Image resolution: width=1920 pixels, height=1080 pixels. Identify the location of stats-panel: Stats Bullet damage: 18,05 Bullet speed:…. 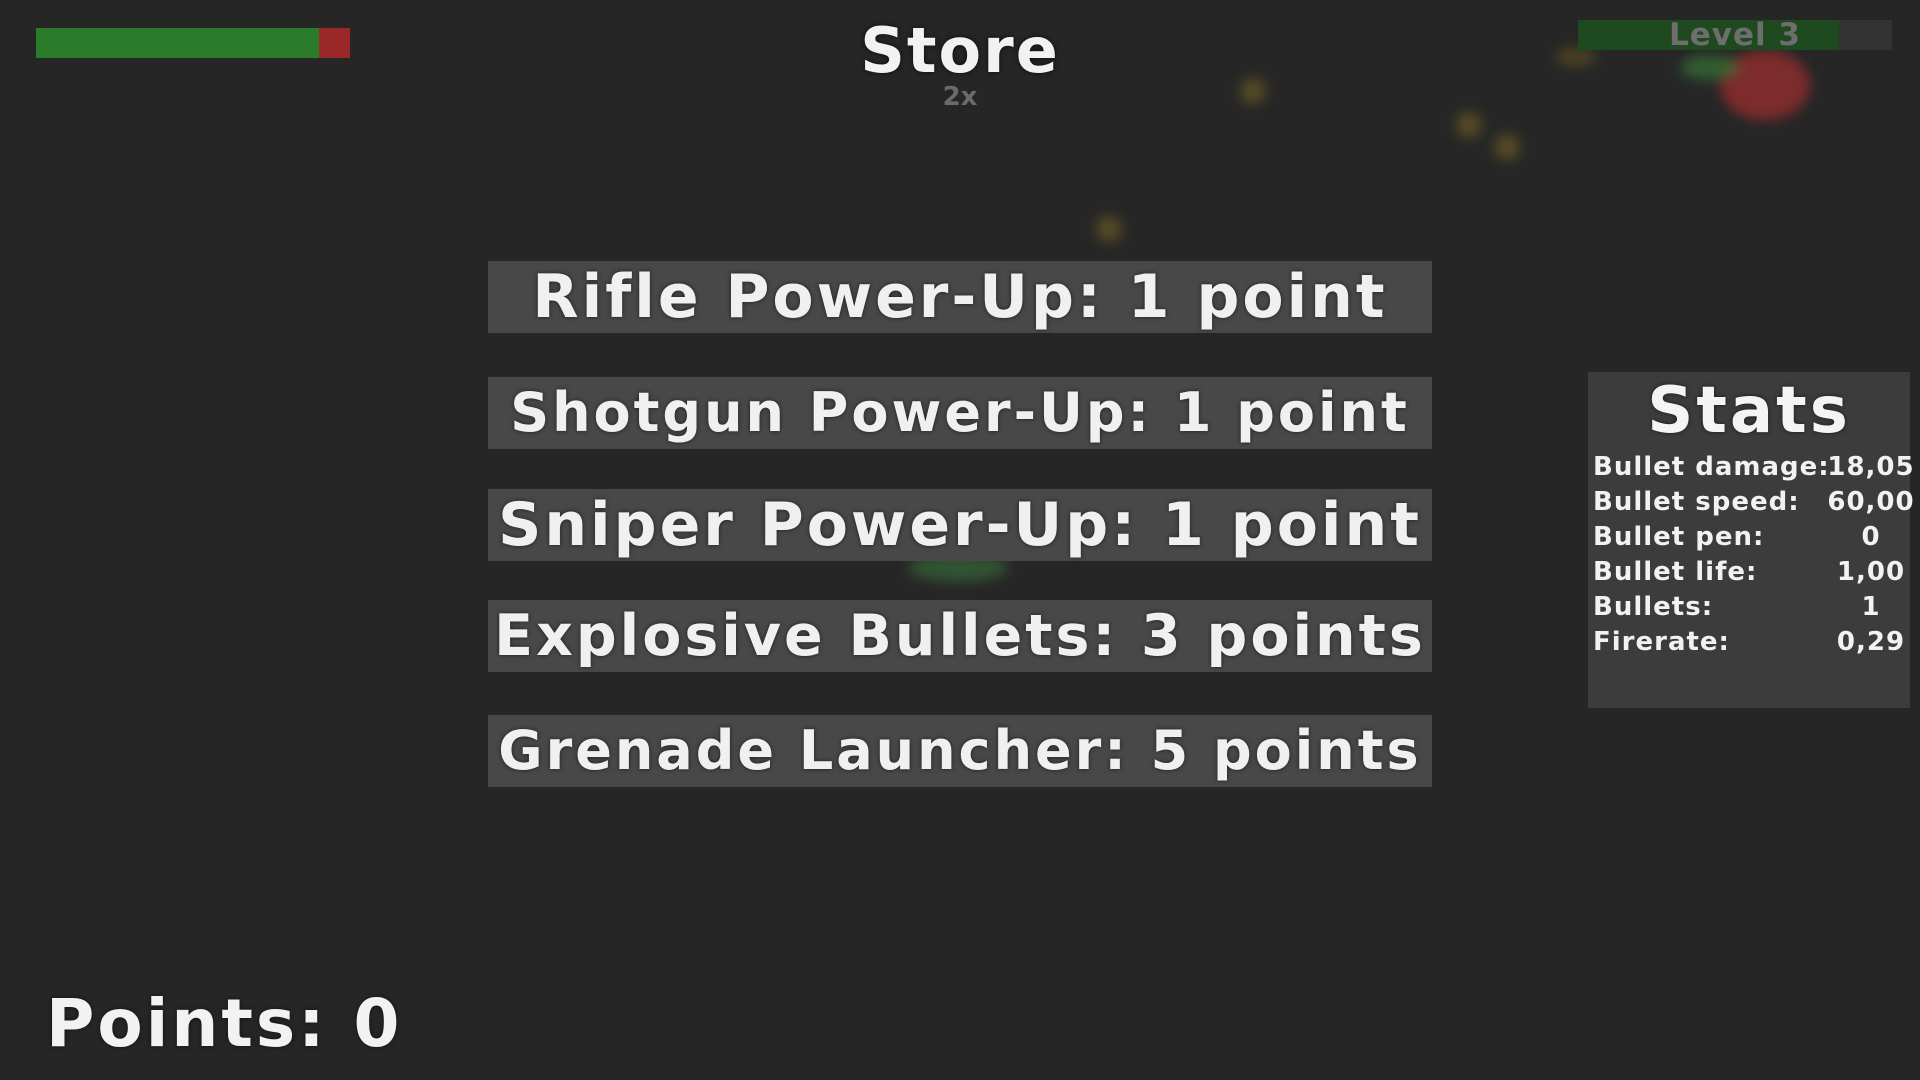
(1751, 540).